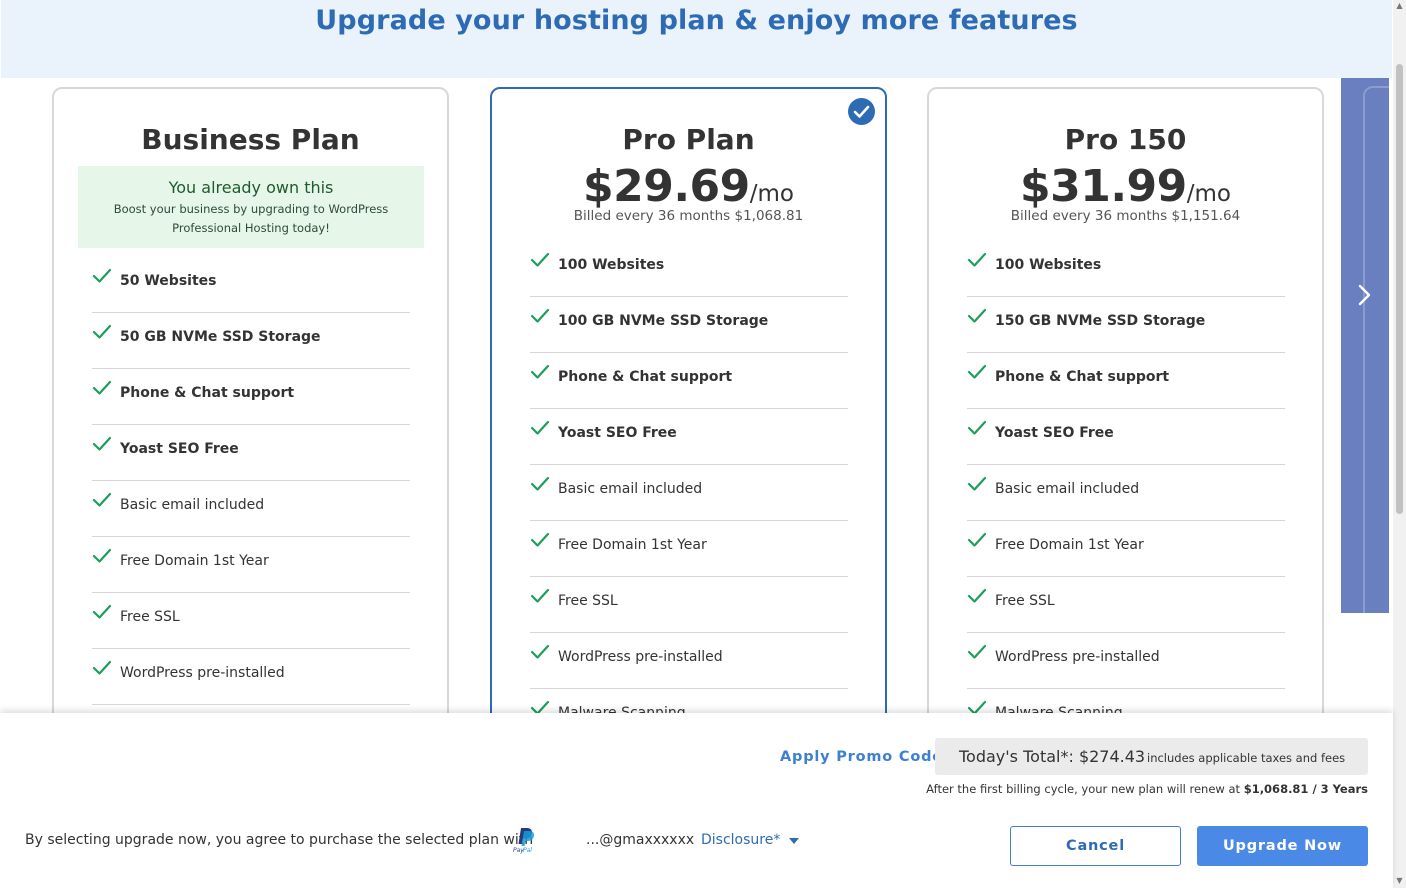 Image resolution: width=1406 pixels, height=888 pixels. I want to click on feature-item: 100 GB NVMe SSD Storage, so click(689, 325).